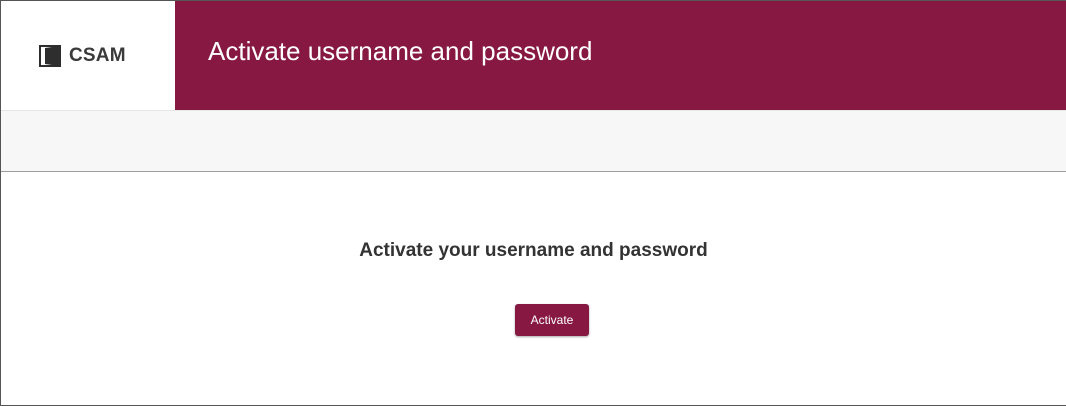 This screenshot has width=1066, height=406. I want to click on page-title: Activate username and password, so click(400, 51).